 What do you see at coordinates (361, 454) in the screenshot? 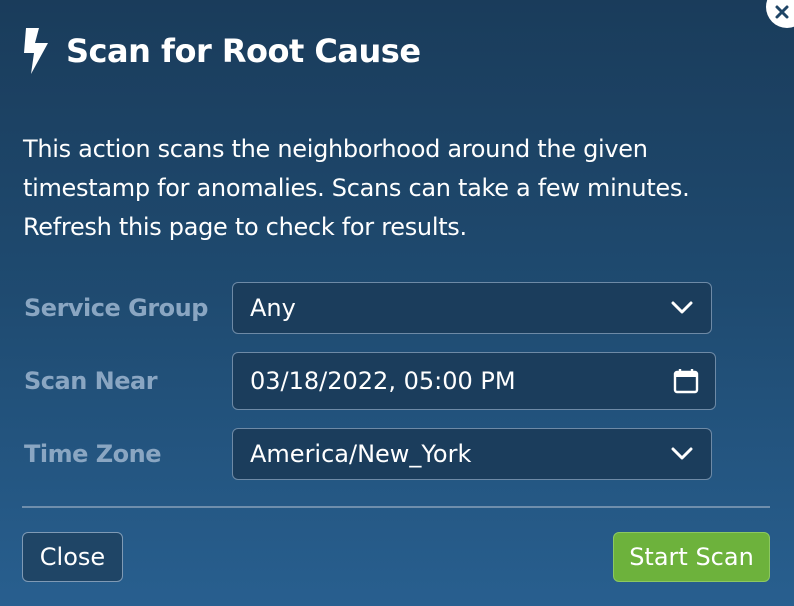
I see `time-zone-value: America/New_York` at bounding box center [361, 454].